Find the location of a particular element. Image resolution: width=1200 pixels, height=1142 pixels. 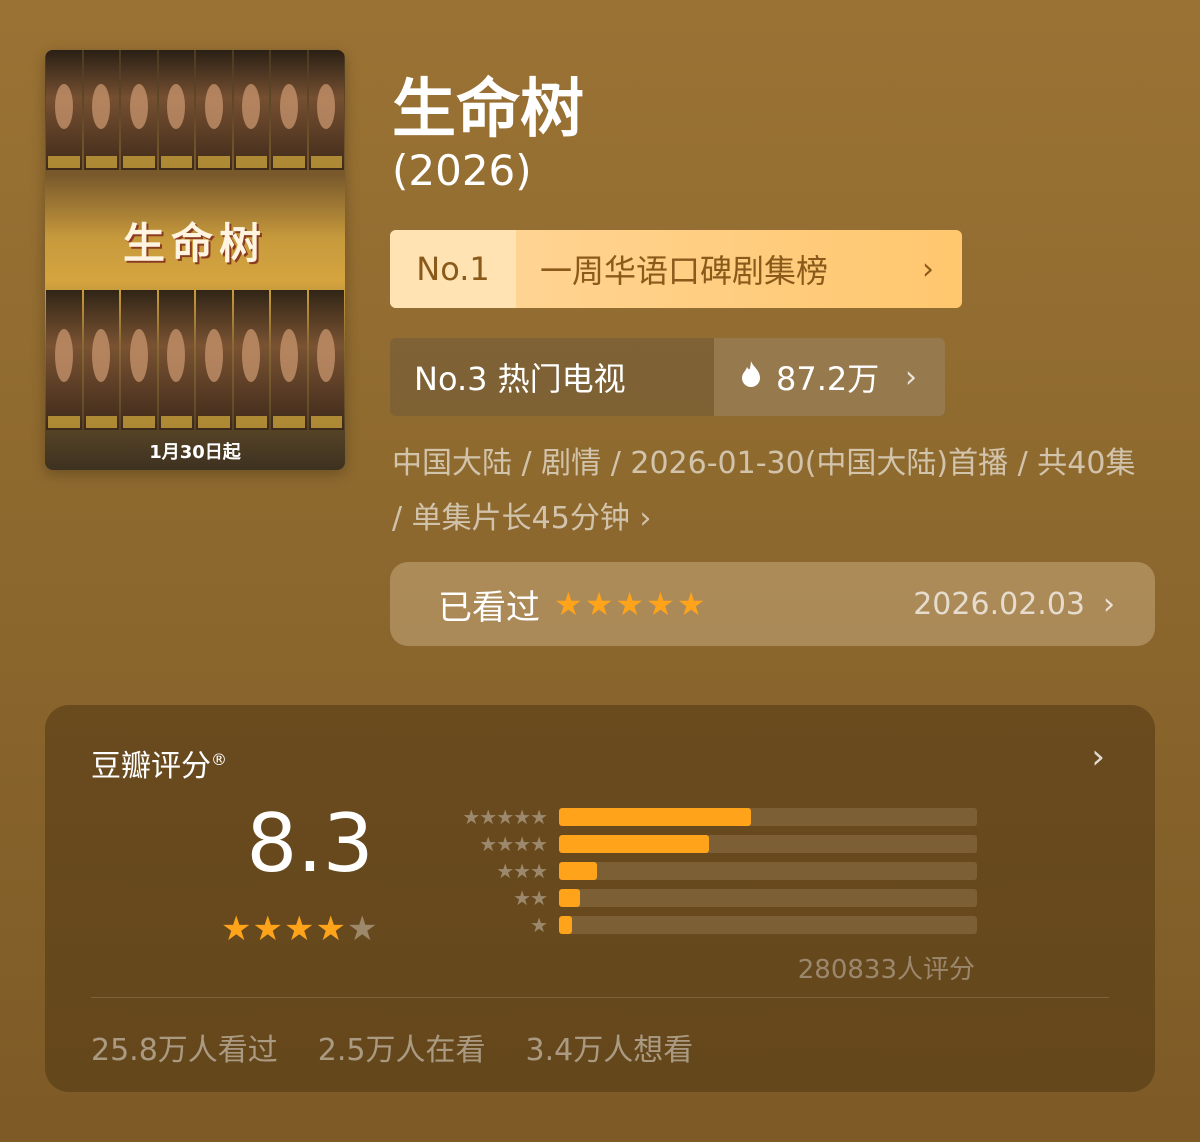

release-year: (2026) is located at coordinates (462, 170).